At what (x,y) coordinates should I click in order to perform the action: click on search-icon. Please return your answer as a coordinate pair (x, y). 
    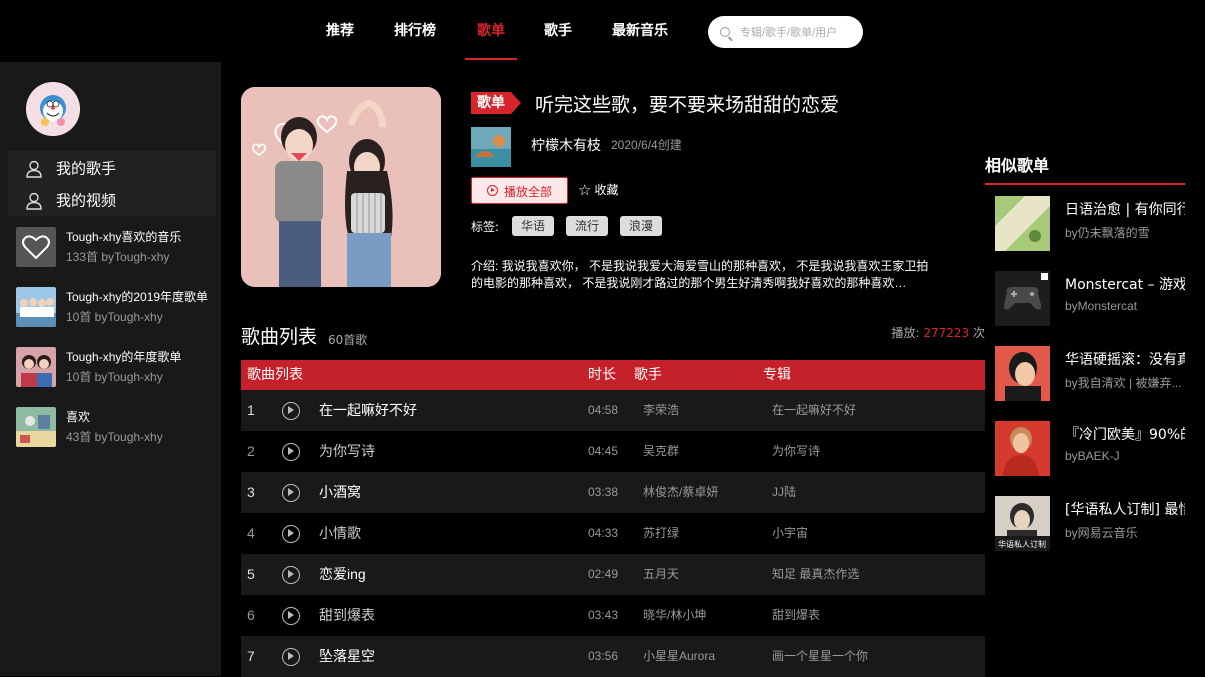
    Looking at the image, I should click on (725, 32).